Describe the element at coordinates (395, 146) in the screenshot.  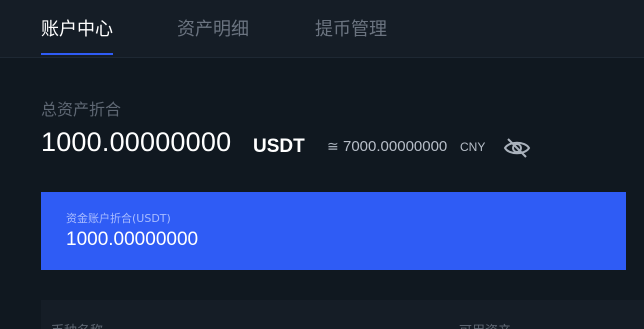
I see `approx-cny-value: 7000.00000000` at that location.